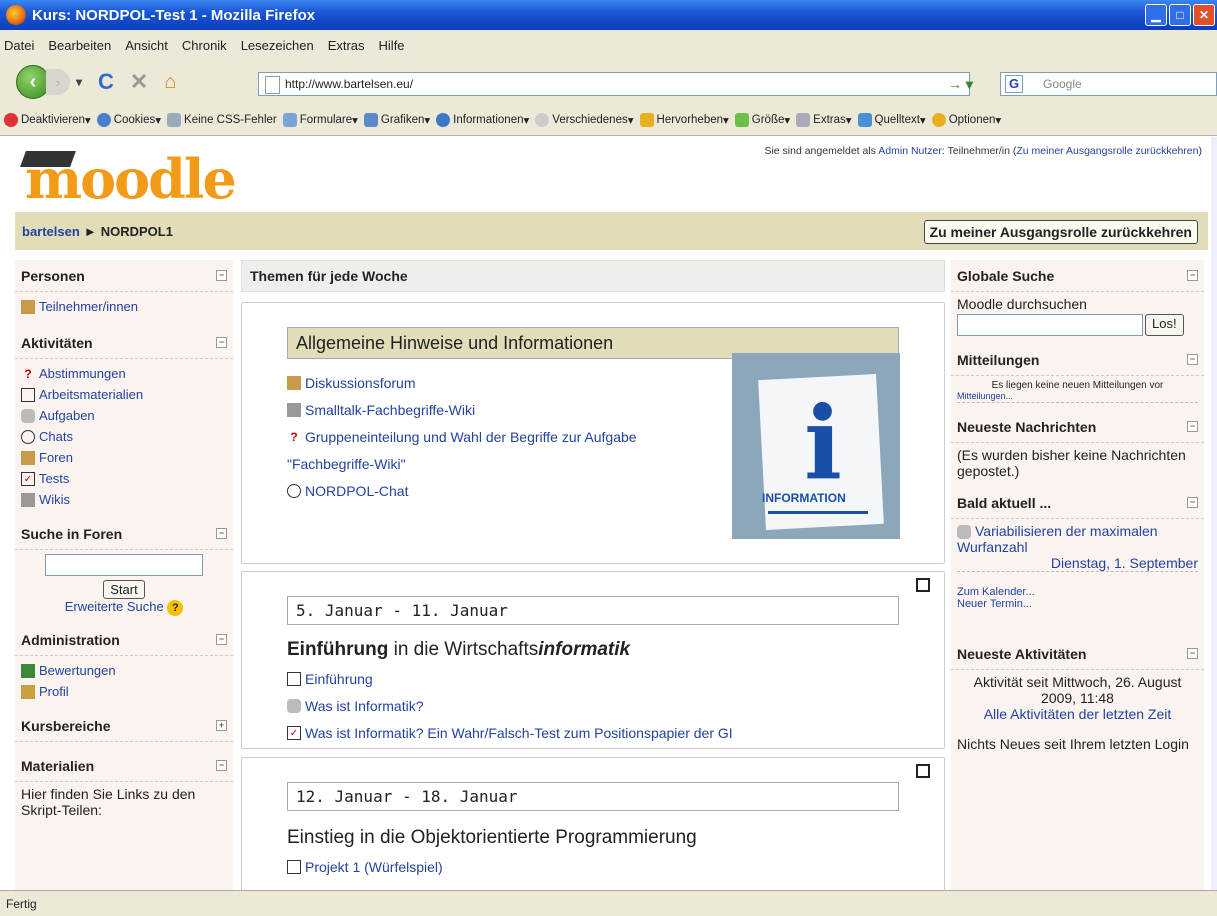 Image resolution: width=1217 pixels, height=916 pixels. Describe the element at coordinates (1214, 513) in the screenshot. I see `vertical-scrollbar` at that location.